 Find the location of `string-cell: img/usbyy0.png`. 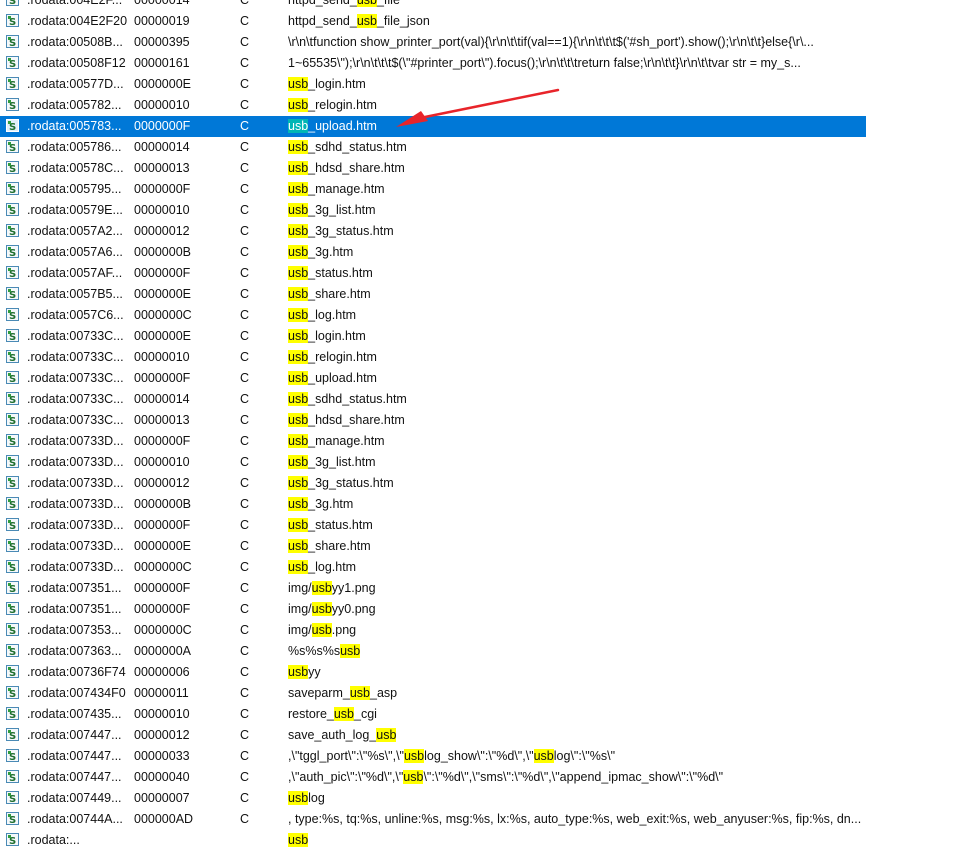

string-cell: img/usbyy0.png is located at coordinates (332, 609).